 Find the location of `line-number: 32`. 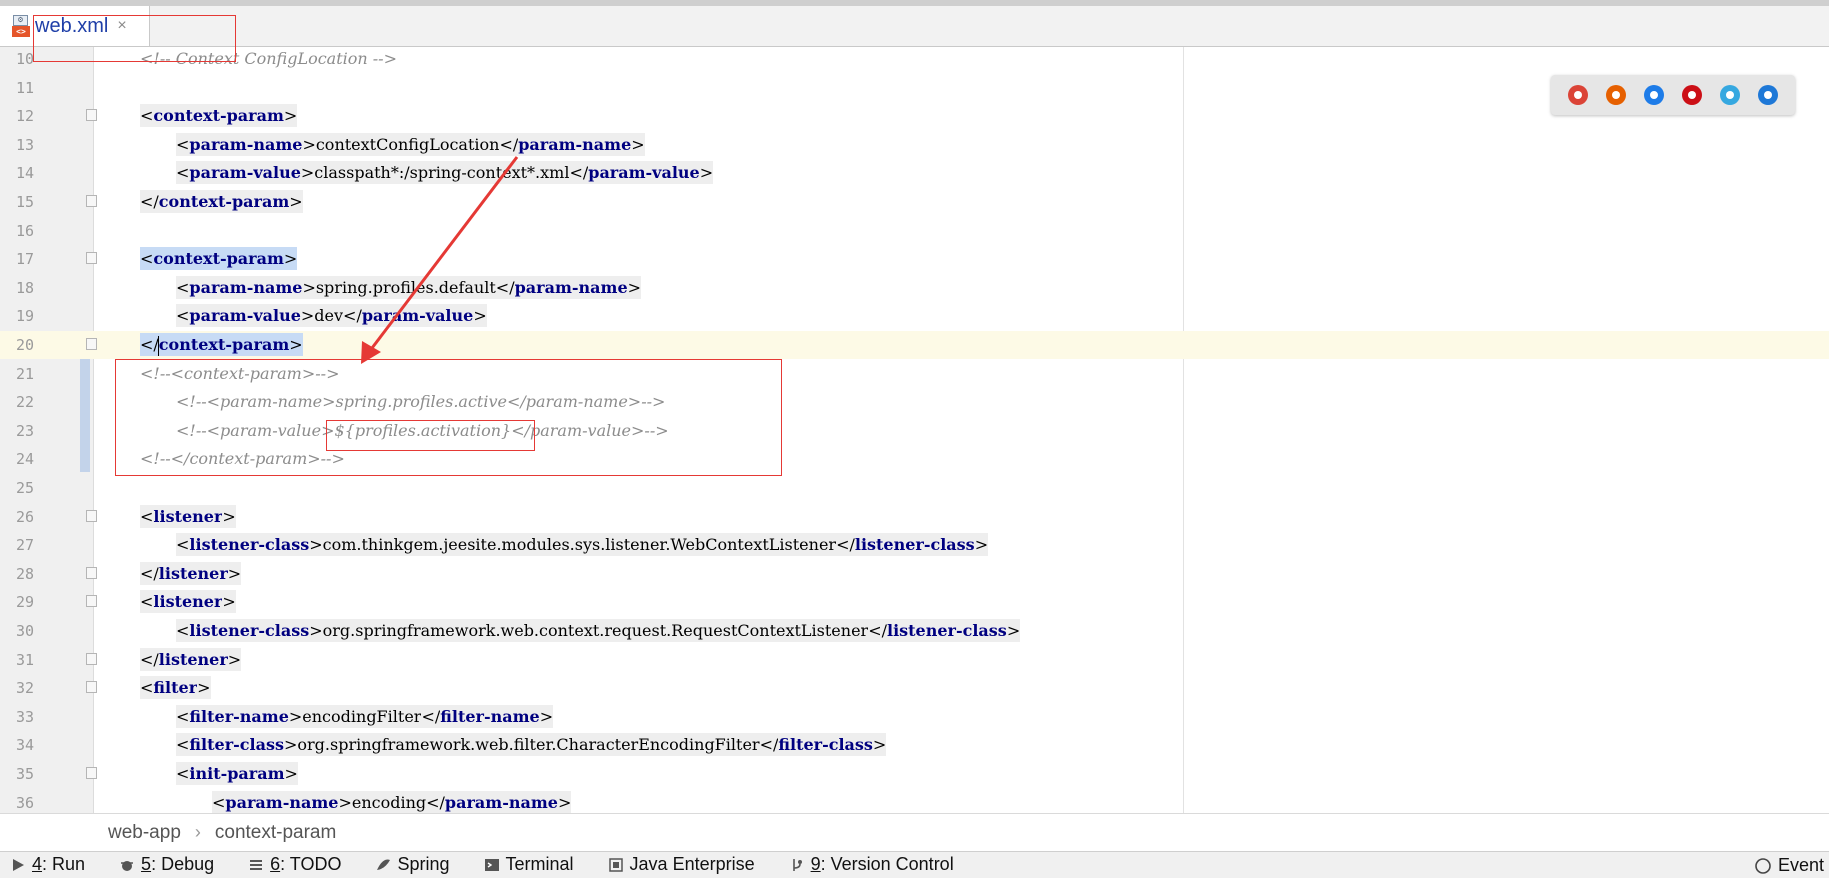

line-number: 32 is located at coordinates (17, 688).